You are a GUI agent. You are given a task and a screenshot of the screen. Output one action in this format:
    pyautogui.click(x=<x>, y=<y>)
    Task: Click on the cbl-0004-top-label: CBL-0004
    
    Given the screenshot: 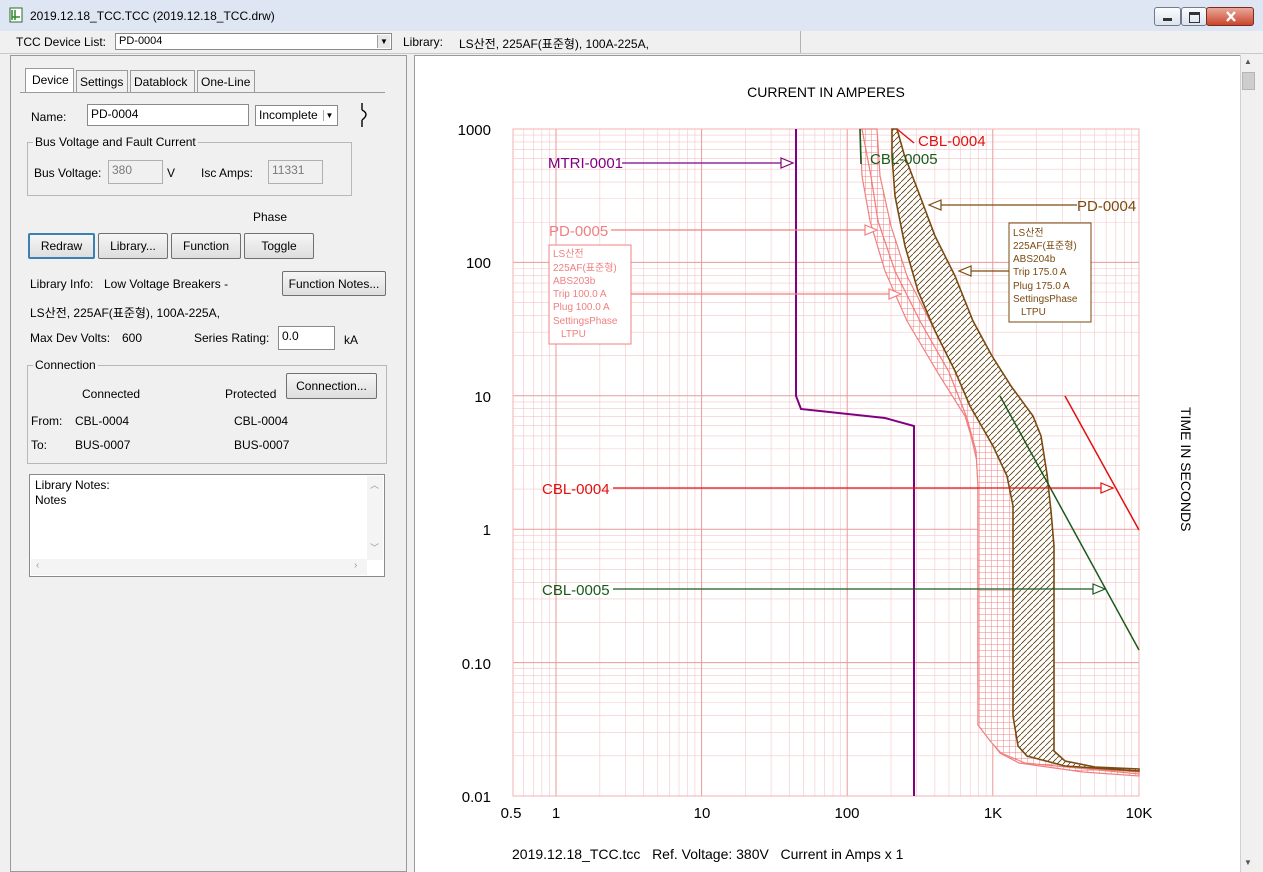 What is the action you would take?
    pyautogui.click(x=952, y=141)
    